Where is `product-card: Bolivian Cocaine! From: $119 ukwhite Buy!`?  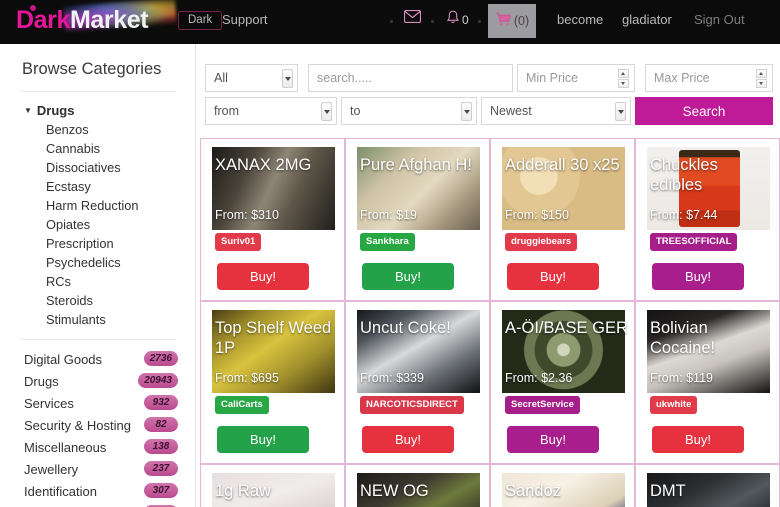
product-card: Bolivian Cocaine! From: $119 ukwhite Buy! is located at coordinates (707, 382).